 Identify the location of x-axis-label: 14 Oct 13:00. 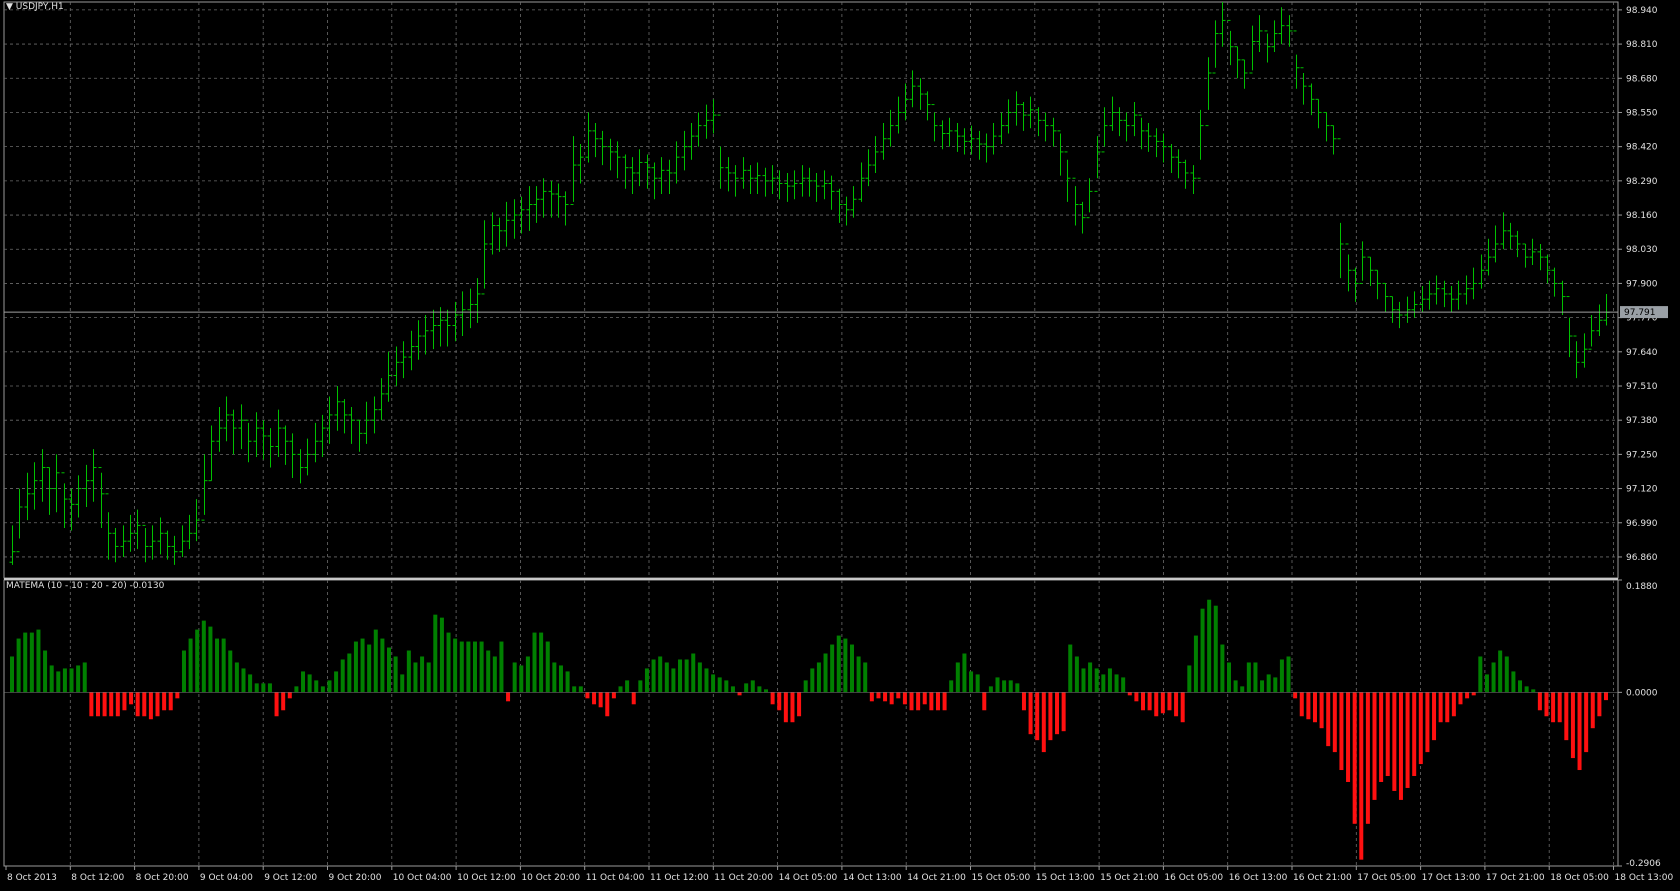
(872, 878).